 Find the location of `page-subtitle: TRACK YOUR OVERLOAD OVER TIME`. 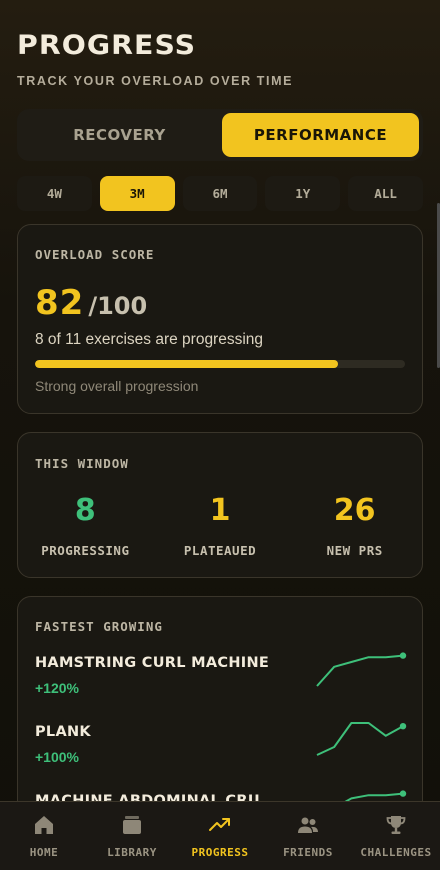

page-subtitle: TRACK YOUR OVERLOAD OVER TIME is located at coordinates (155, 81).